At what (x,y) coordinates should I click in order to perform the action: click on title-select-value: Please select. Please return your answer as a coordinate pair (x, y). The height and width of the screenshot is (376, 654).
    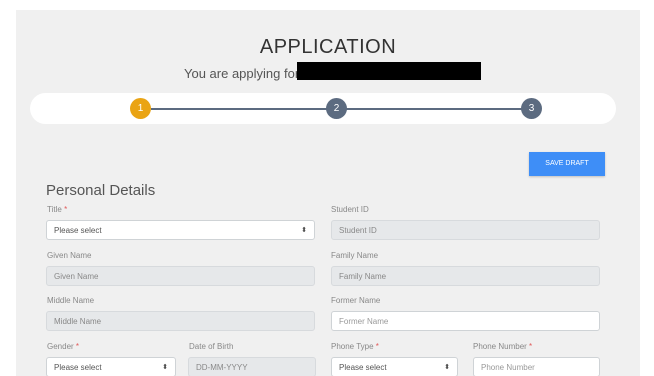
    Looking at the image, I should click on (78, 230).